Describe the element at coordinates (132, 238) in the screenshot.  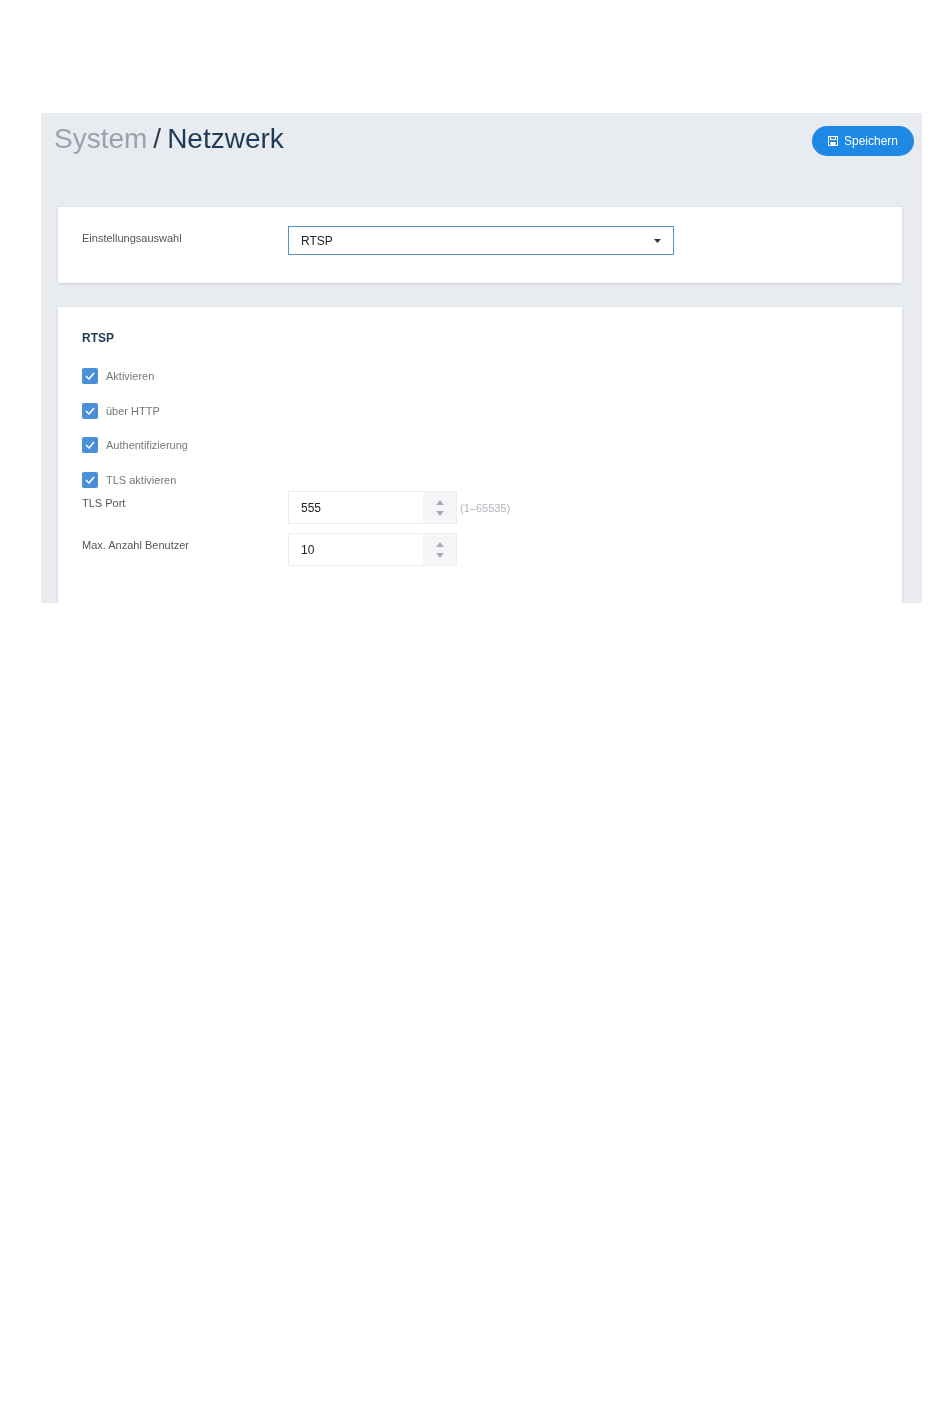
I see `field-label: Einstellungsauswahl` at that location.